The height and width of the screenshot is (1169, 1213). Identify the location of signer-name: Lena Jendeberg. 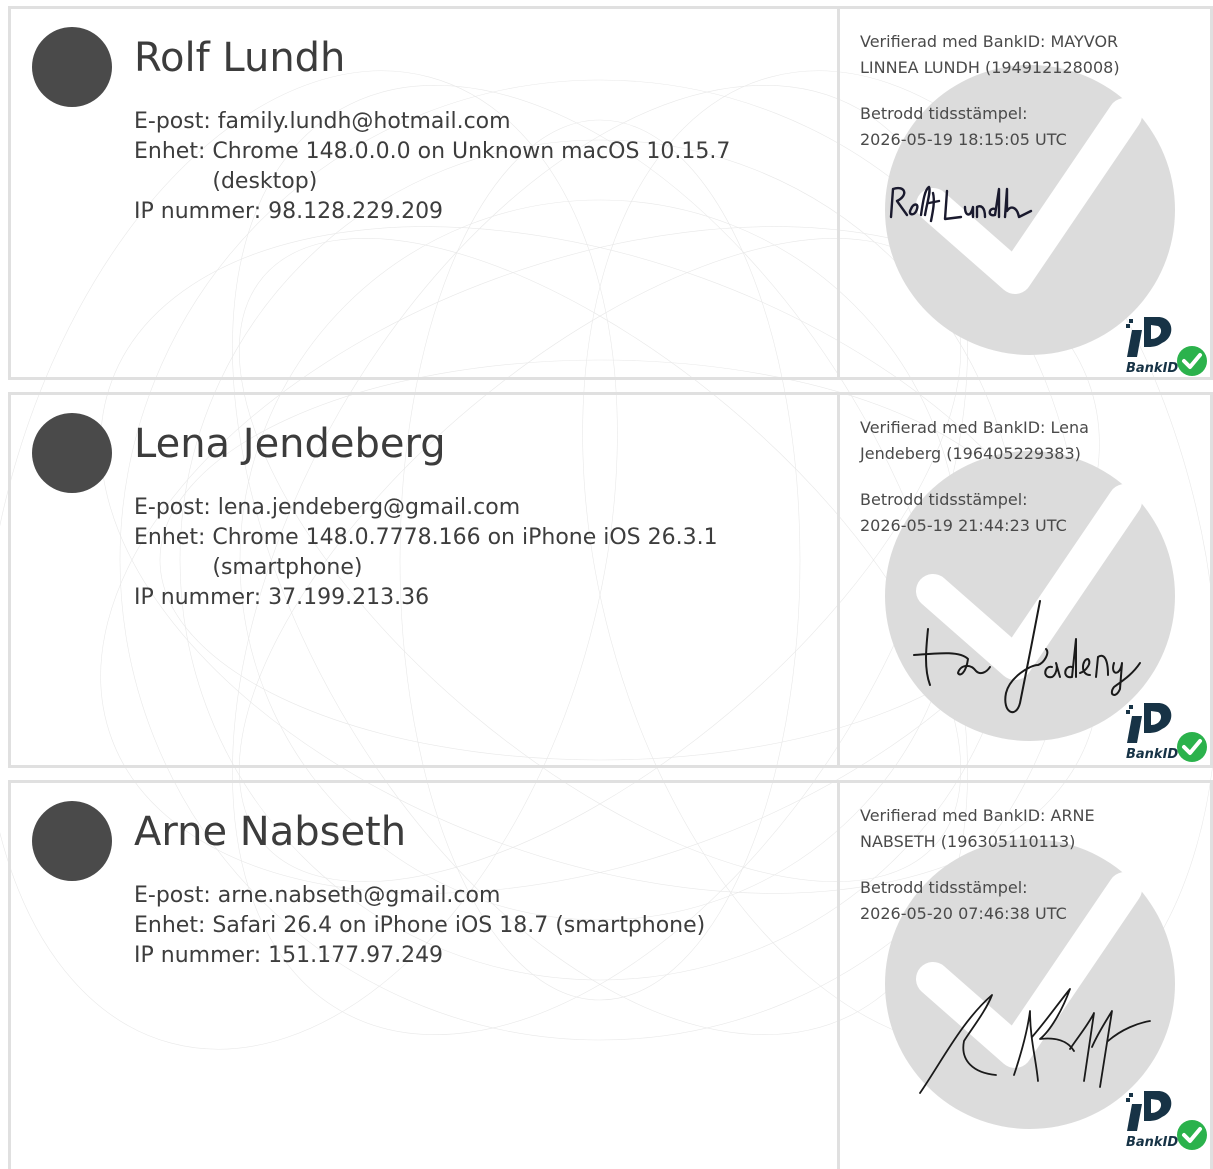
(290, 444).